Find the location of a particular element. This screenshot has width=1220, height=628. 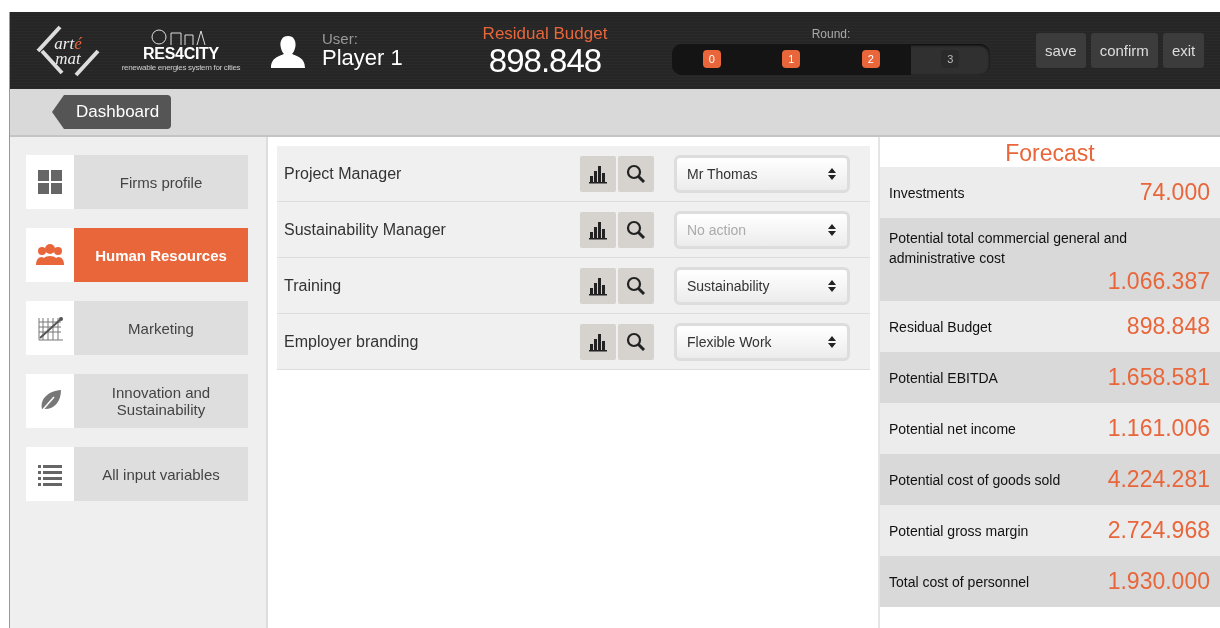

forecast-label: Total cost of personnel is located at coordinates (959, 582).